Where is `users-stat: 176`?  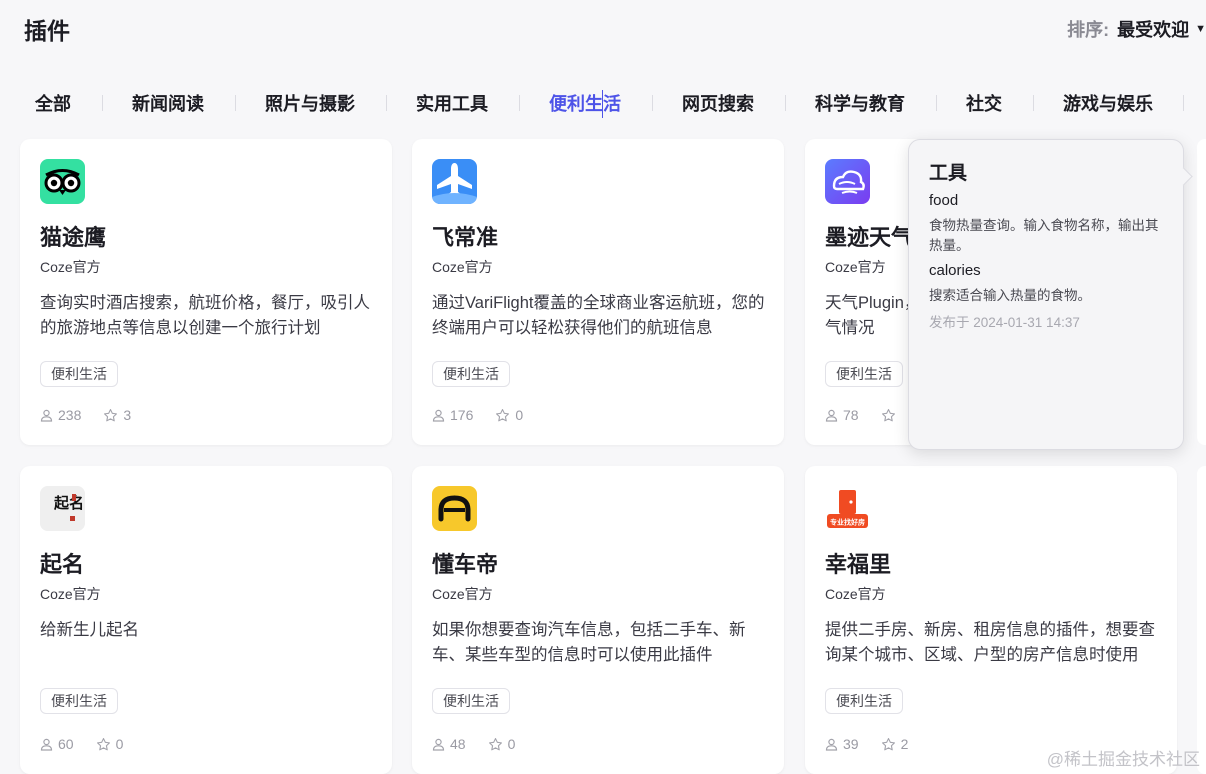
users-stat: 176 is located at coordinates (452, 415).